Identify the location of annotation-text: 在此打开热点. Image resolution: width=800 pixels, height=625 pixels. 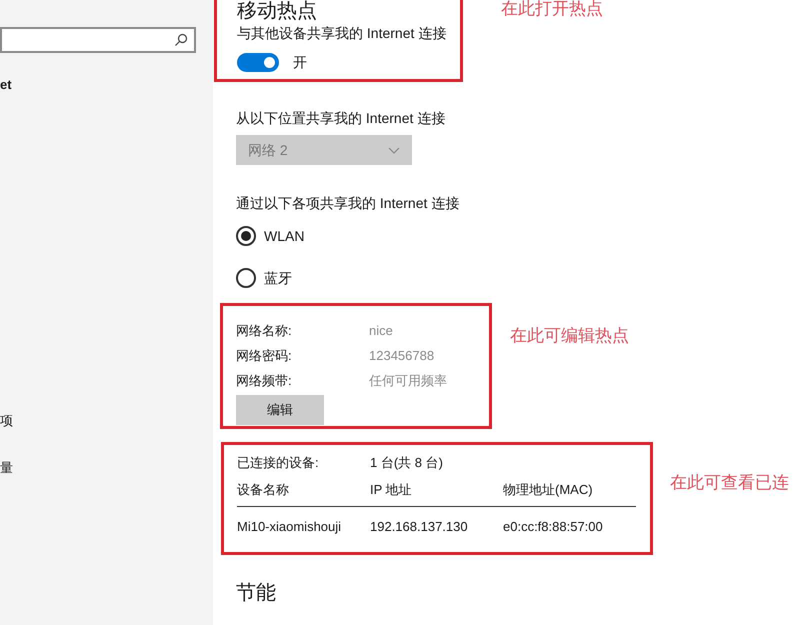
(552, 9).